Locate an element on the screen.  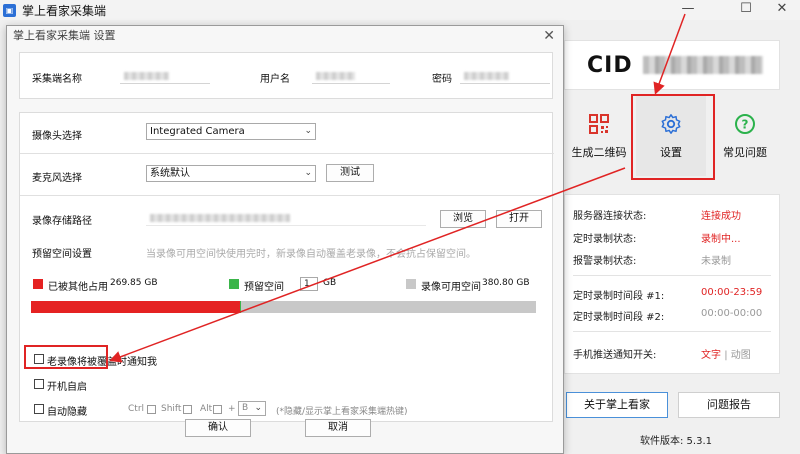
arrow-to-settings is located at coordinates (669, 54).